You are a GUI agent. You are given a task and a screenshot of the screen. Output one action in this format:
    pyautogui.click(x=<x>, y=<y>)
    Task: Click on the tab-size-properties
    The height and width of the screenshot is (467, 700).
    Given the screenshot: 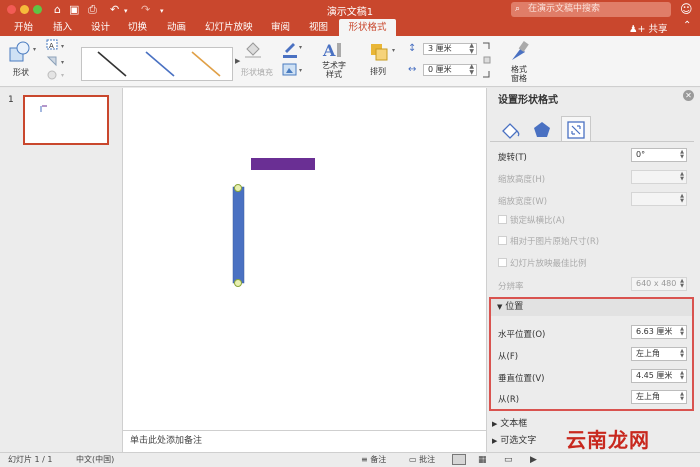 What is the action you would take?
    pyautogui.click(x=576, y=129)
    